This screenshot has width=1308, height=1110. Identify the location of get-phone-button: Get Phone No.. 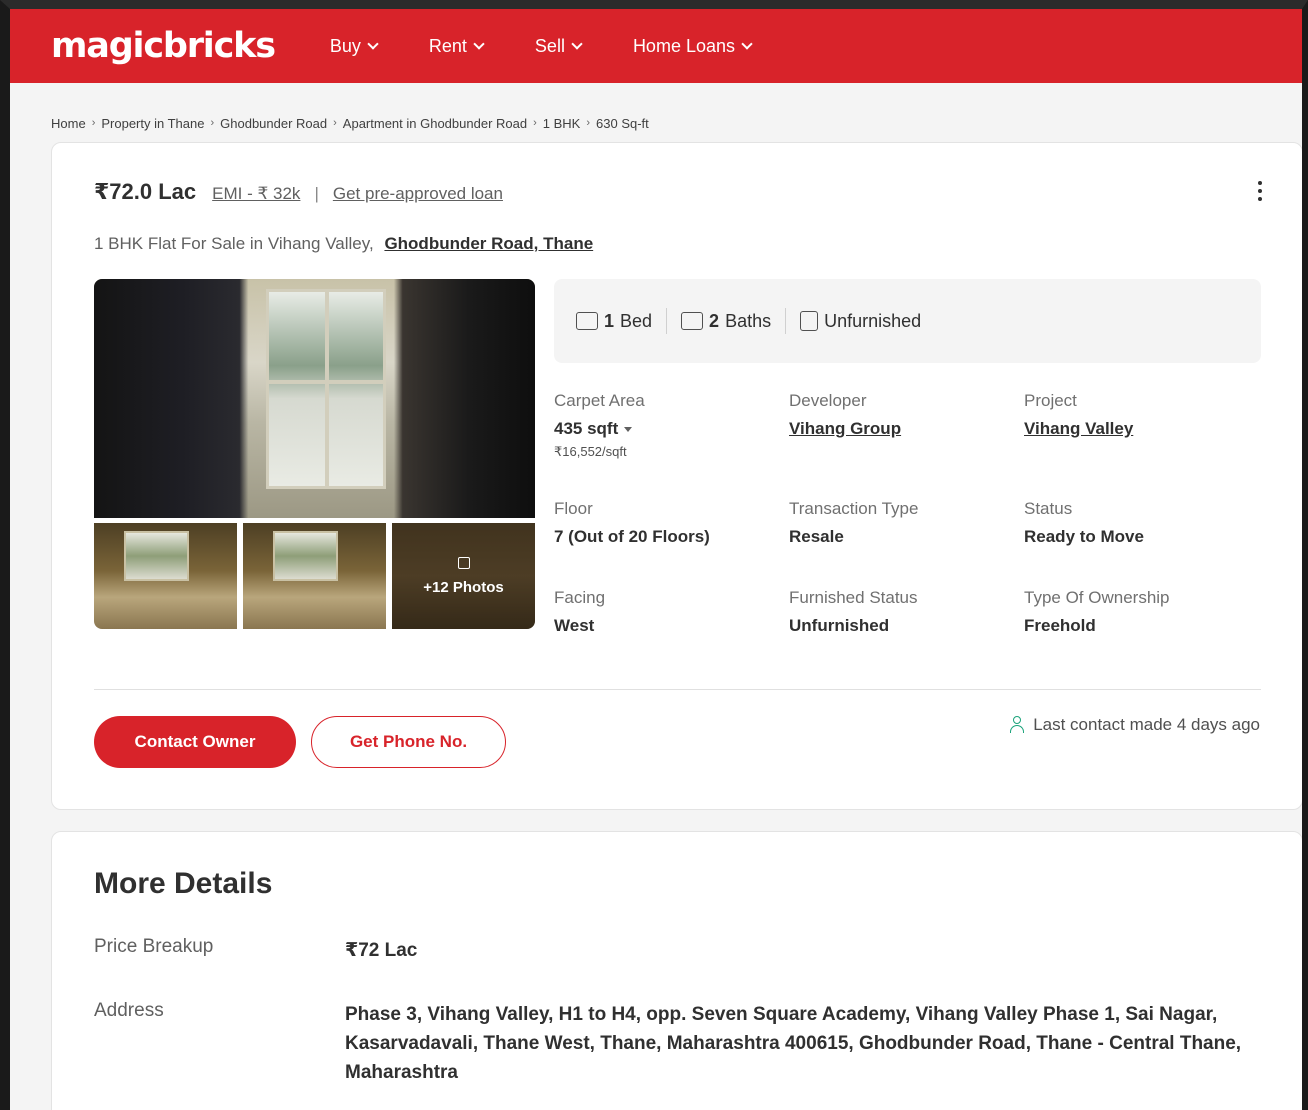
(408, 742).